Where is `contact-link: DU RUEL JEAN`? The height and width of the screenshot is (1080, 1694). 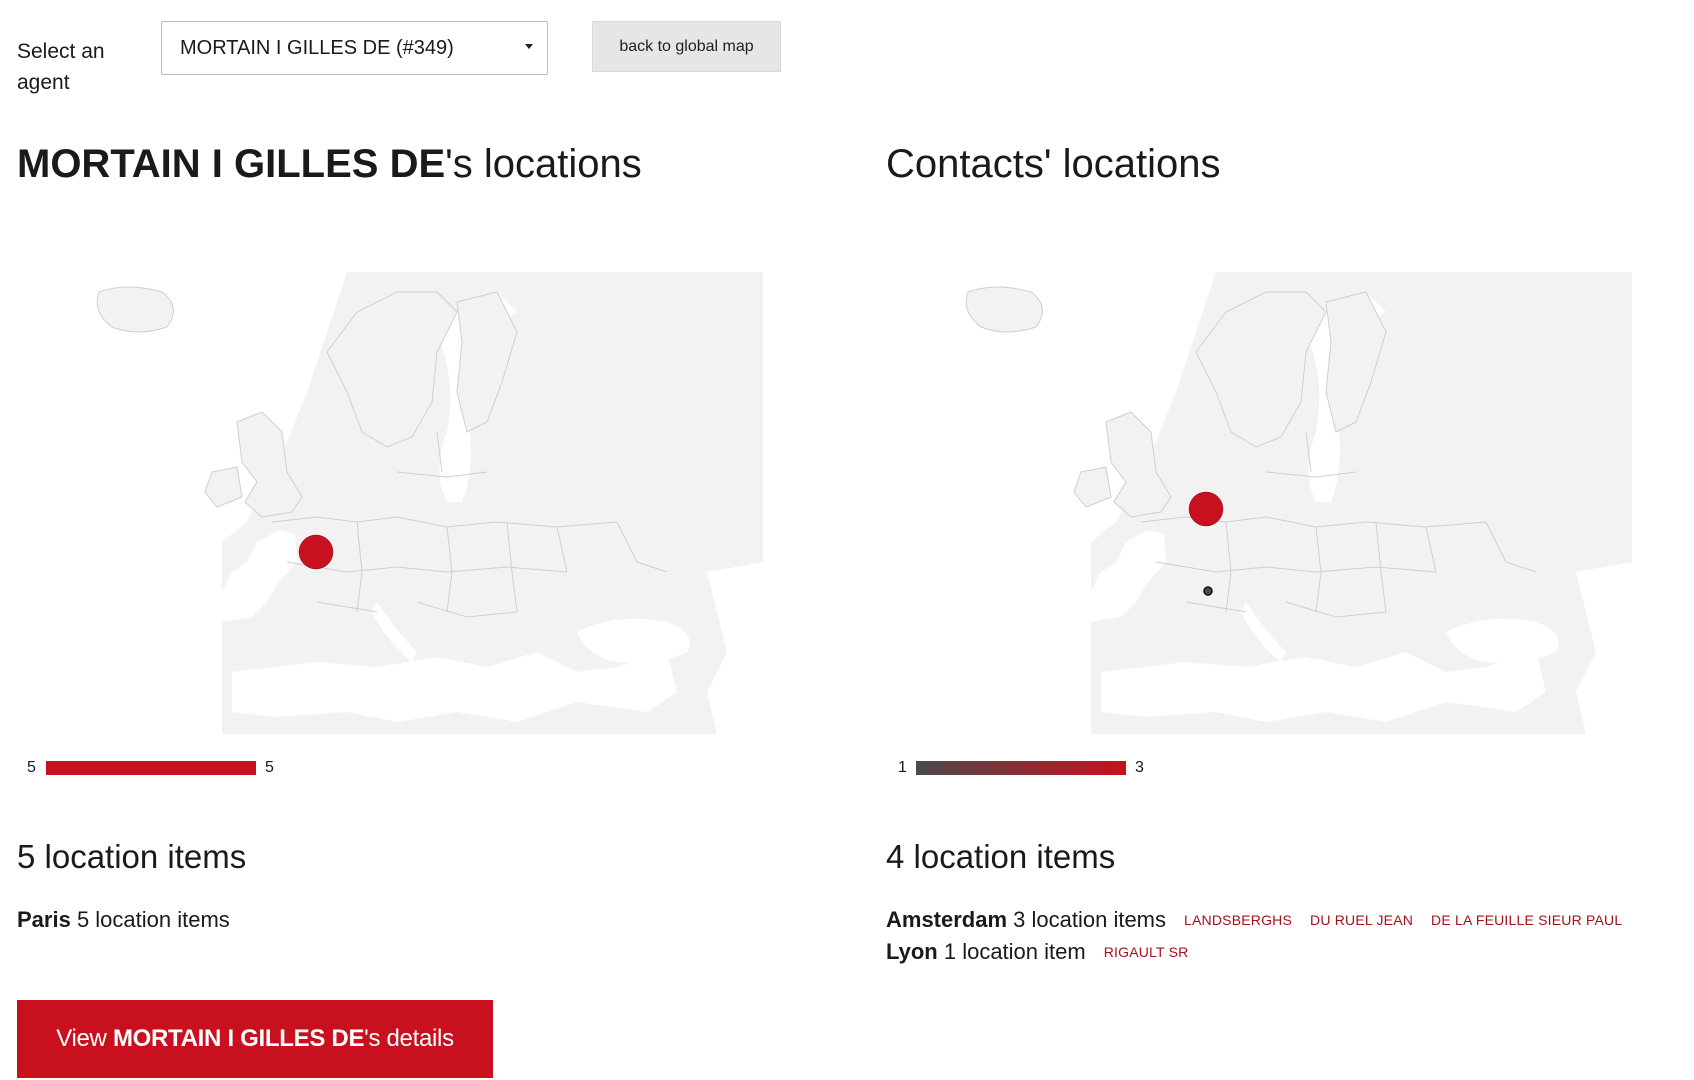
contact-link: DU RUEL JEAN is located at coordinates (1361, 920).